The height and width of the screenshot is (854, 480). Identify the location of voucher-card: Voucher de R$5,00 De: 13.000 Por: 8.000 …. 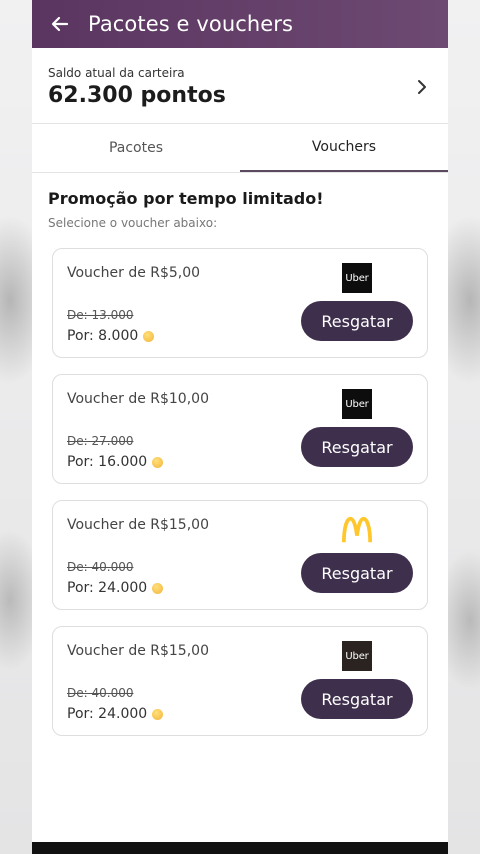
(240, 303).